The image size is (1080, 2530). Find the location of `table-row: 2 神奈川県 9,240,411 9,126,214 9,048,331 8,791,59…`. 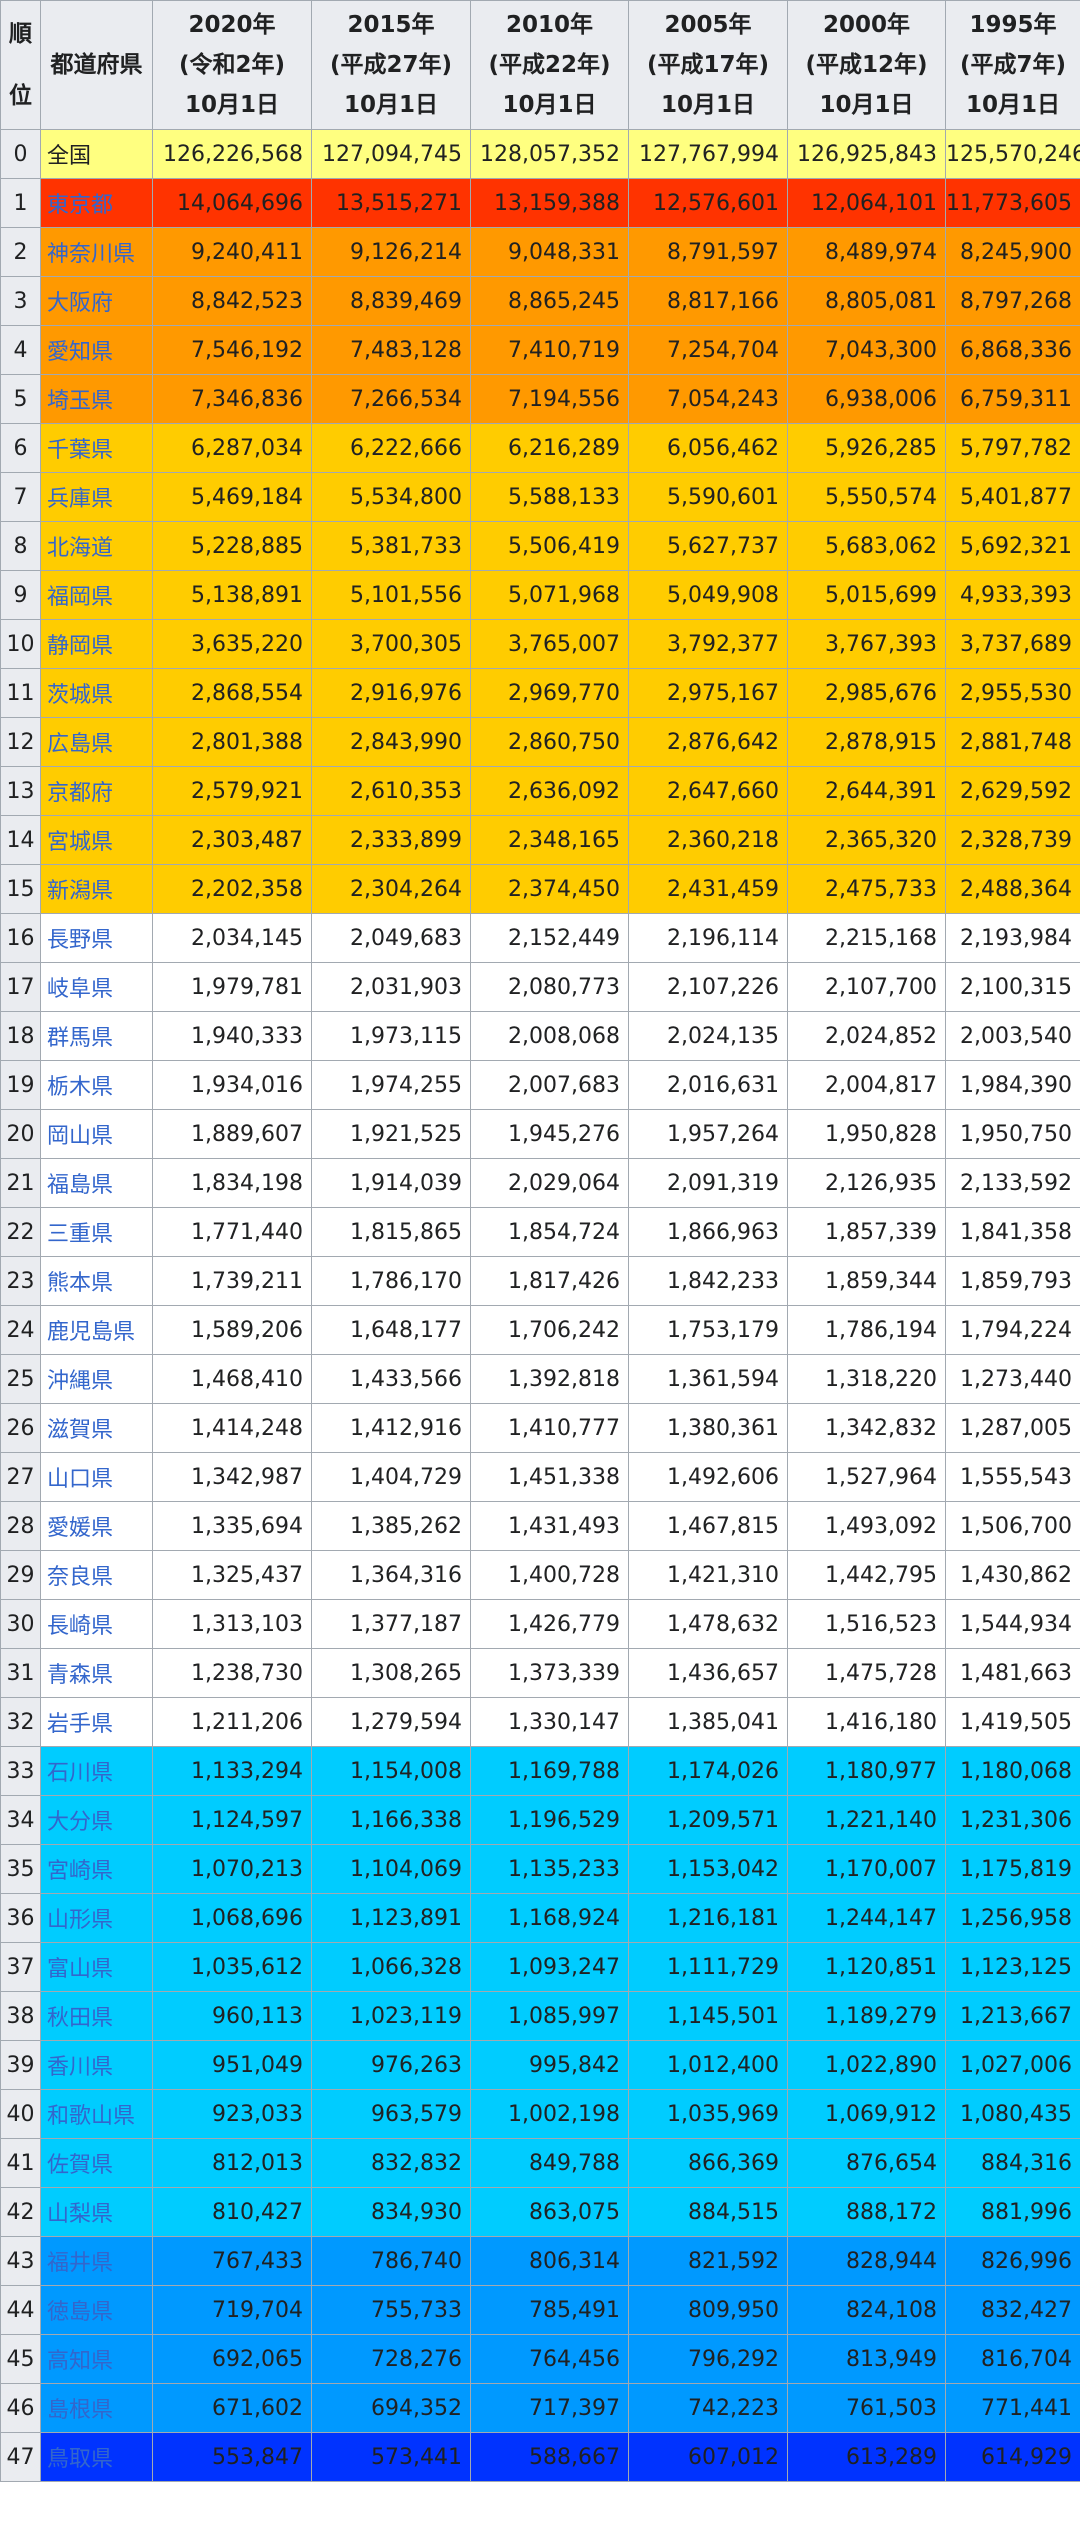

table-row: 2 神奈川県 9,240,411 9,126,214 9,048,331 8,791,59… is located at coordinates (540, 252).